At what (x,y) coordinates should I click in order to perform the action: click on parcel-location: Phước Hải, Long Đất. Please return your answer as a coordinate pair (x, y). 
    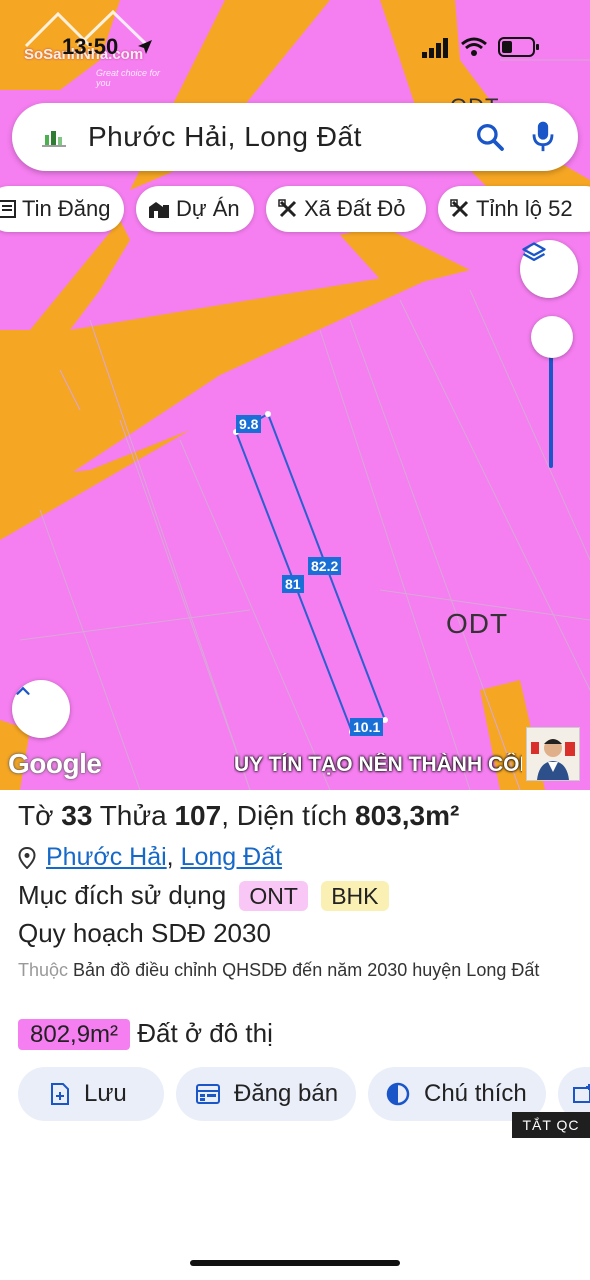
    Looking at the image, I should click on (150, 857).